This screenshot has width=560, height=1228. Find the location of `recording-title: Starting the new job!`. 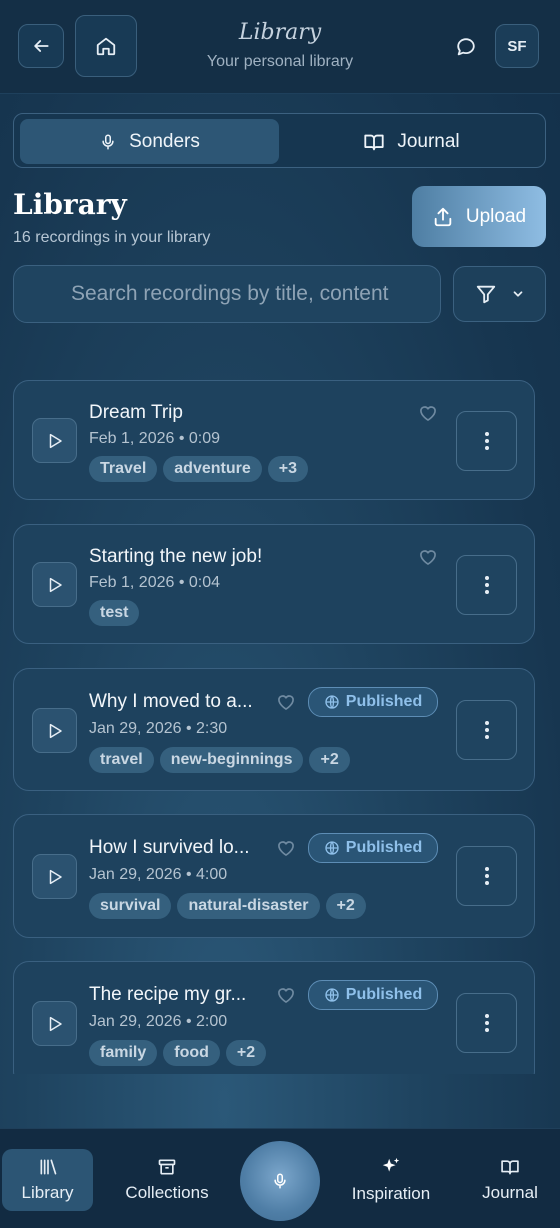

recording-title: Starting the new job! is located at coordinates (176, 556).